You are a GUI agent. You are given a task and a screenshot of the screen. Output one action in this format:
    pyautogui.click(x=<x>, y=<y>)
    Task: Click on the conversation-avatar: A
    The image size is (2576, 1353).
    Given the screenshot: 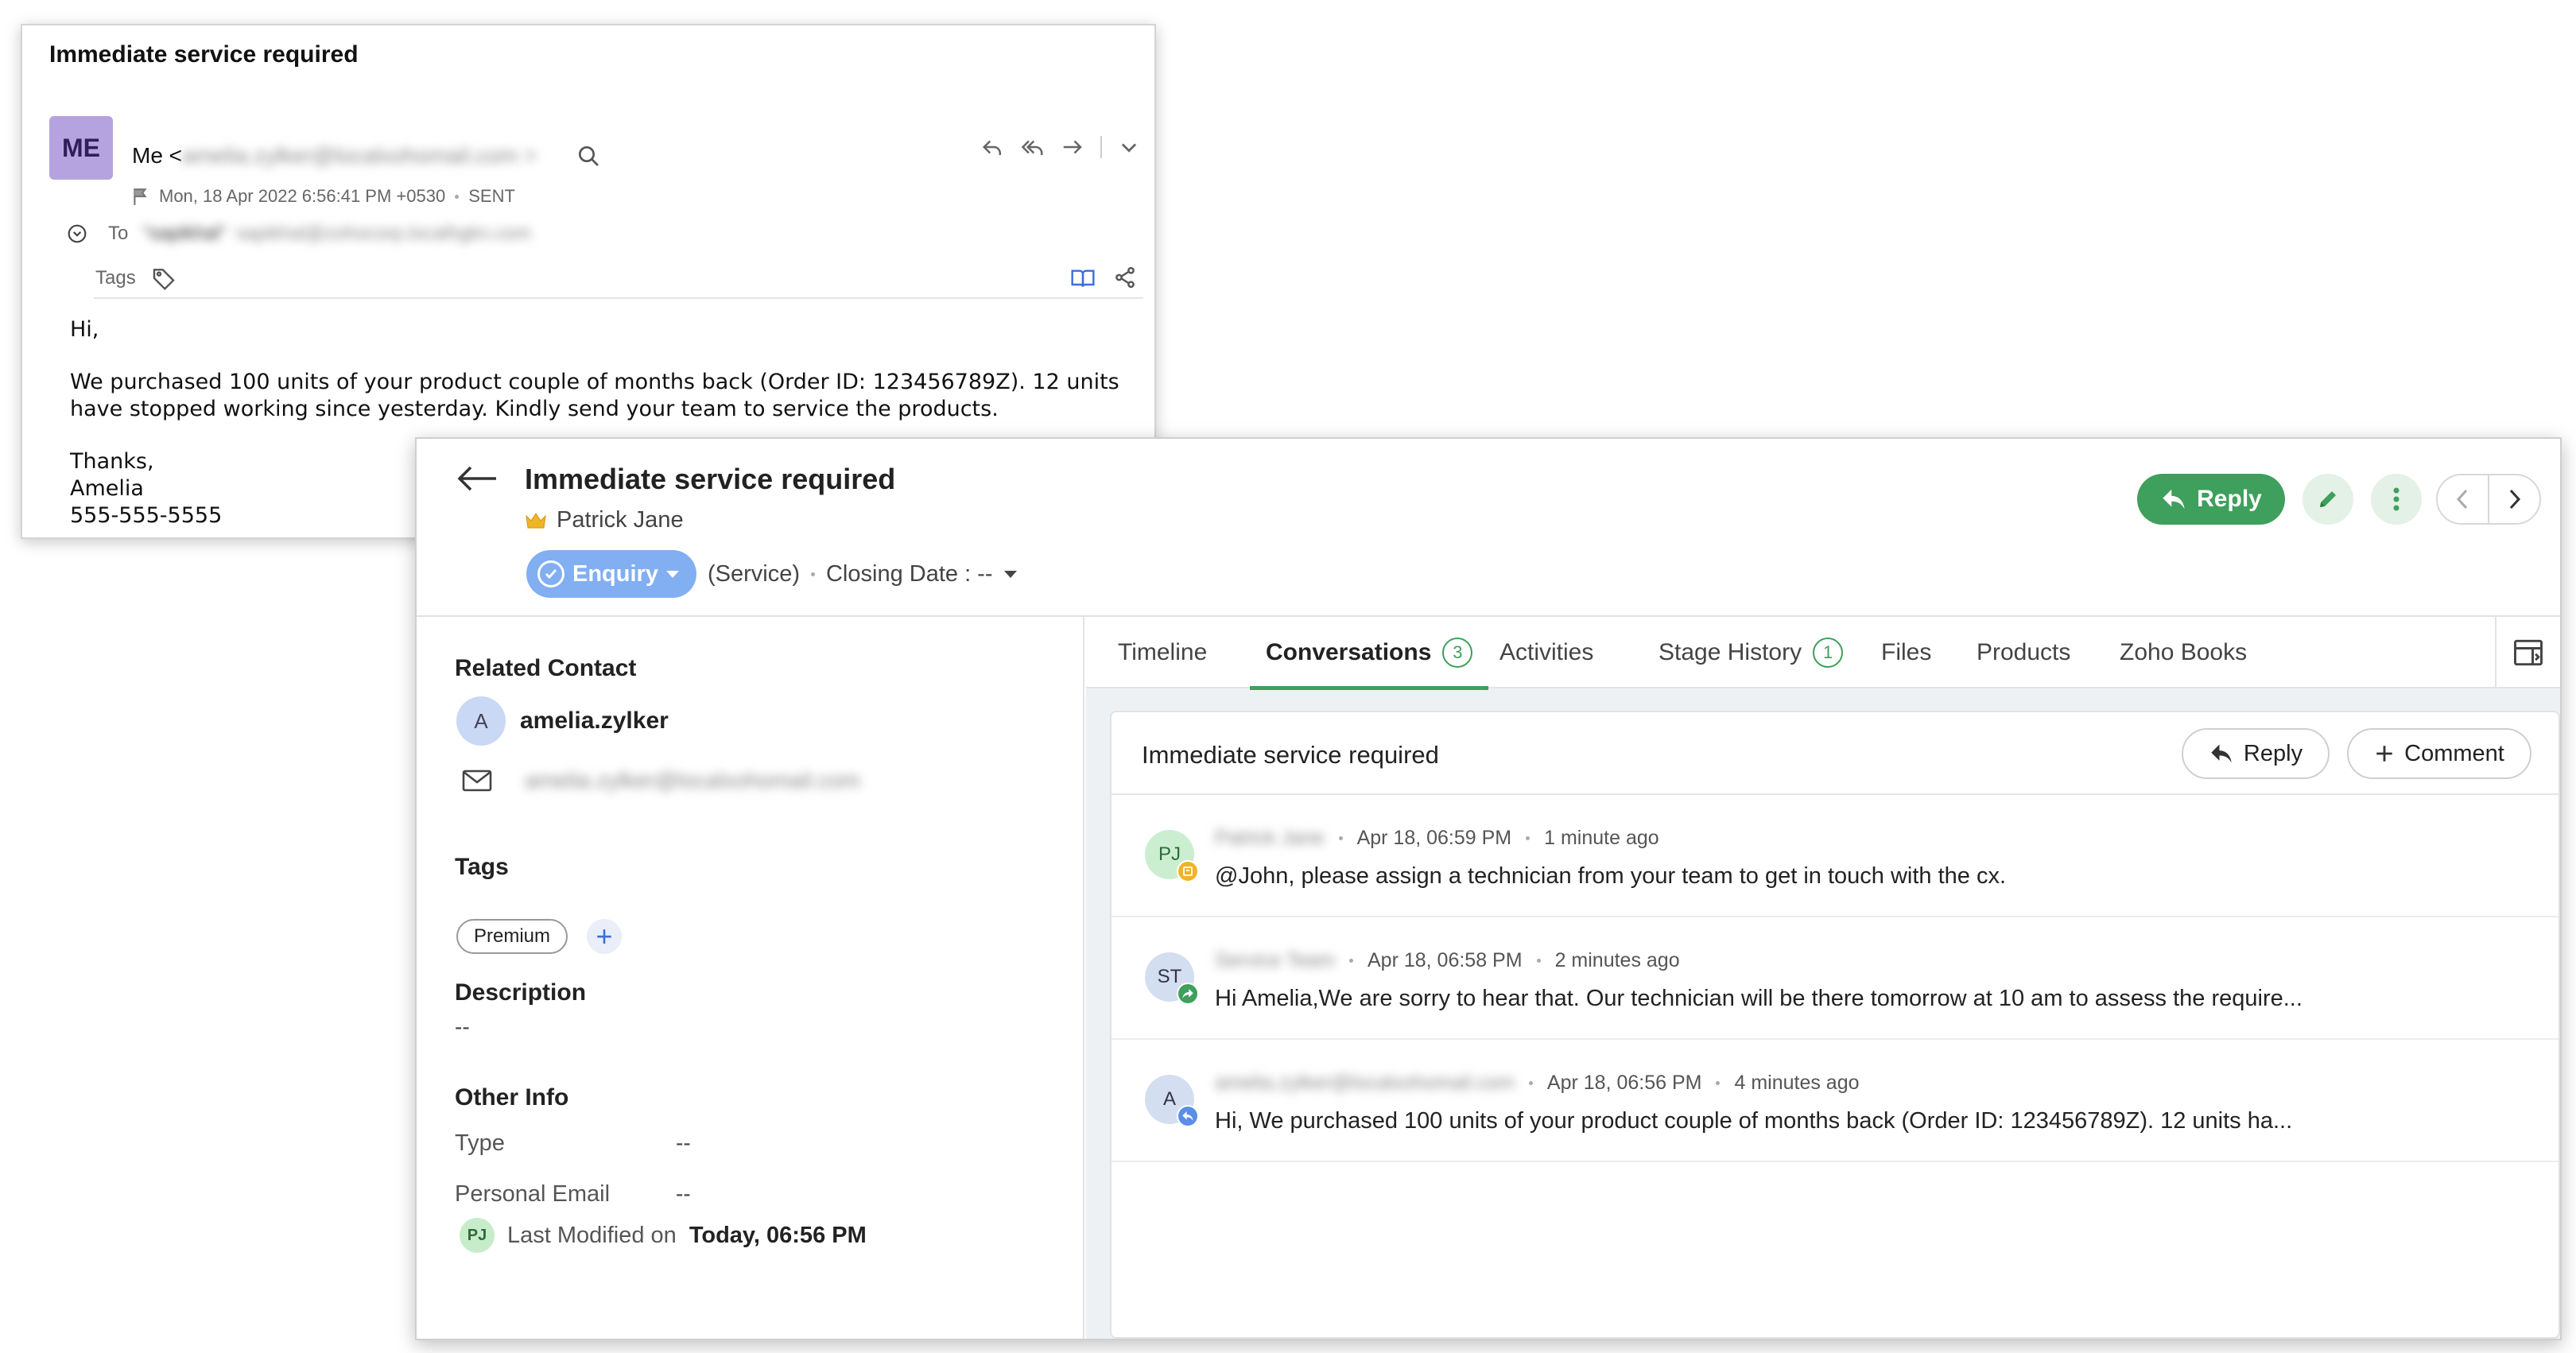 What is the action you would take?
    pyautogui.click(x=1172, y=1101)
    